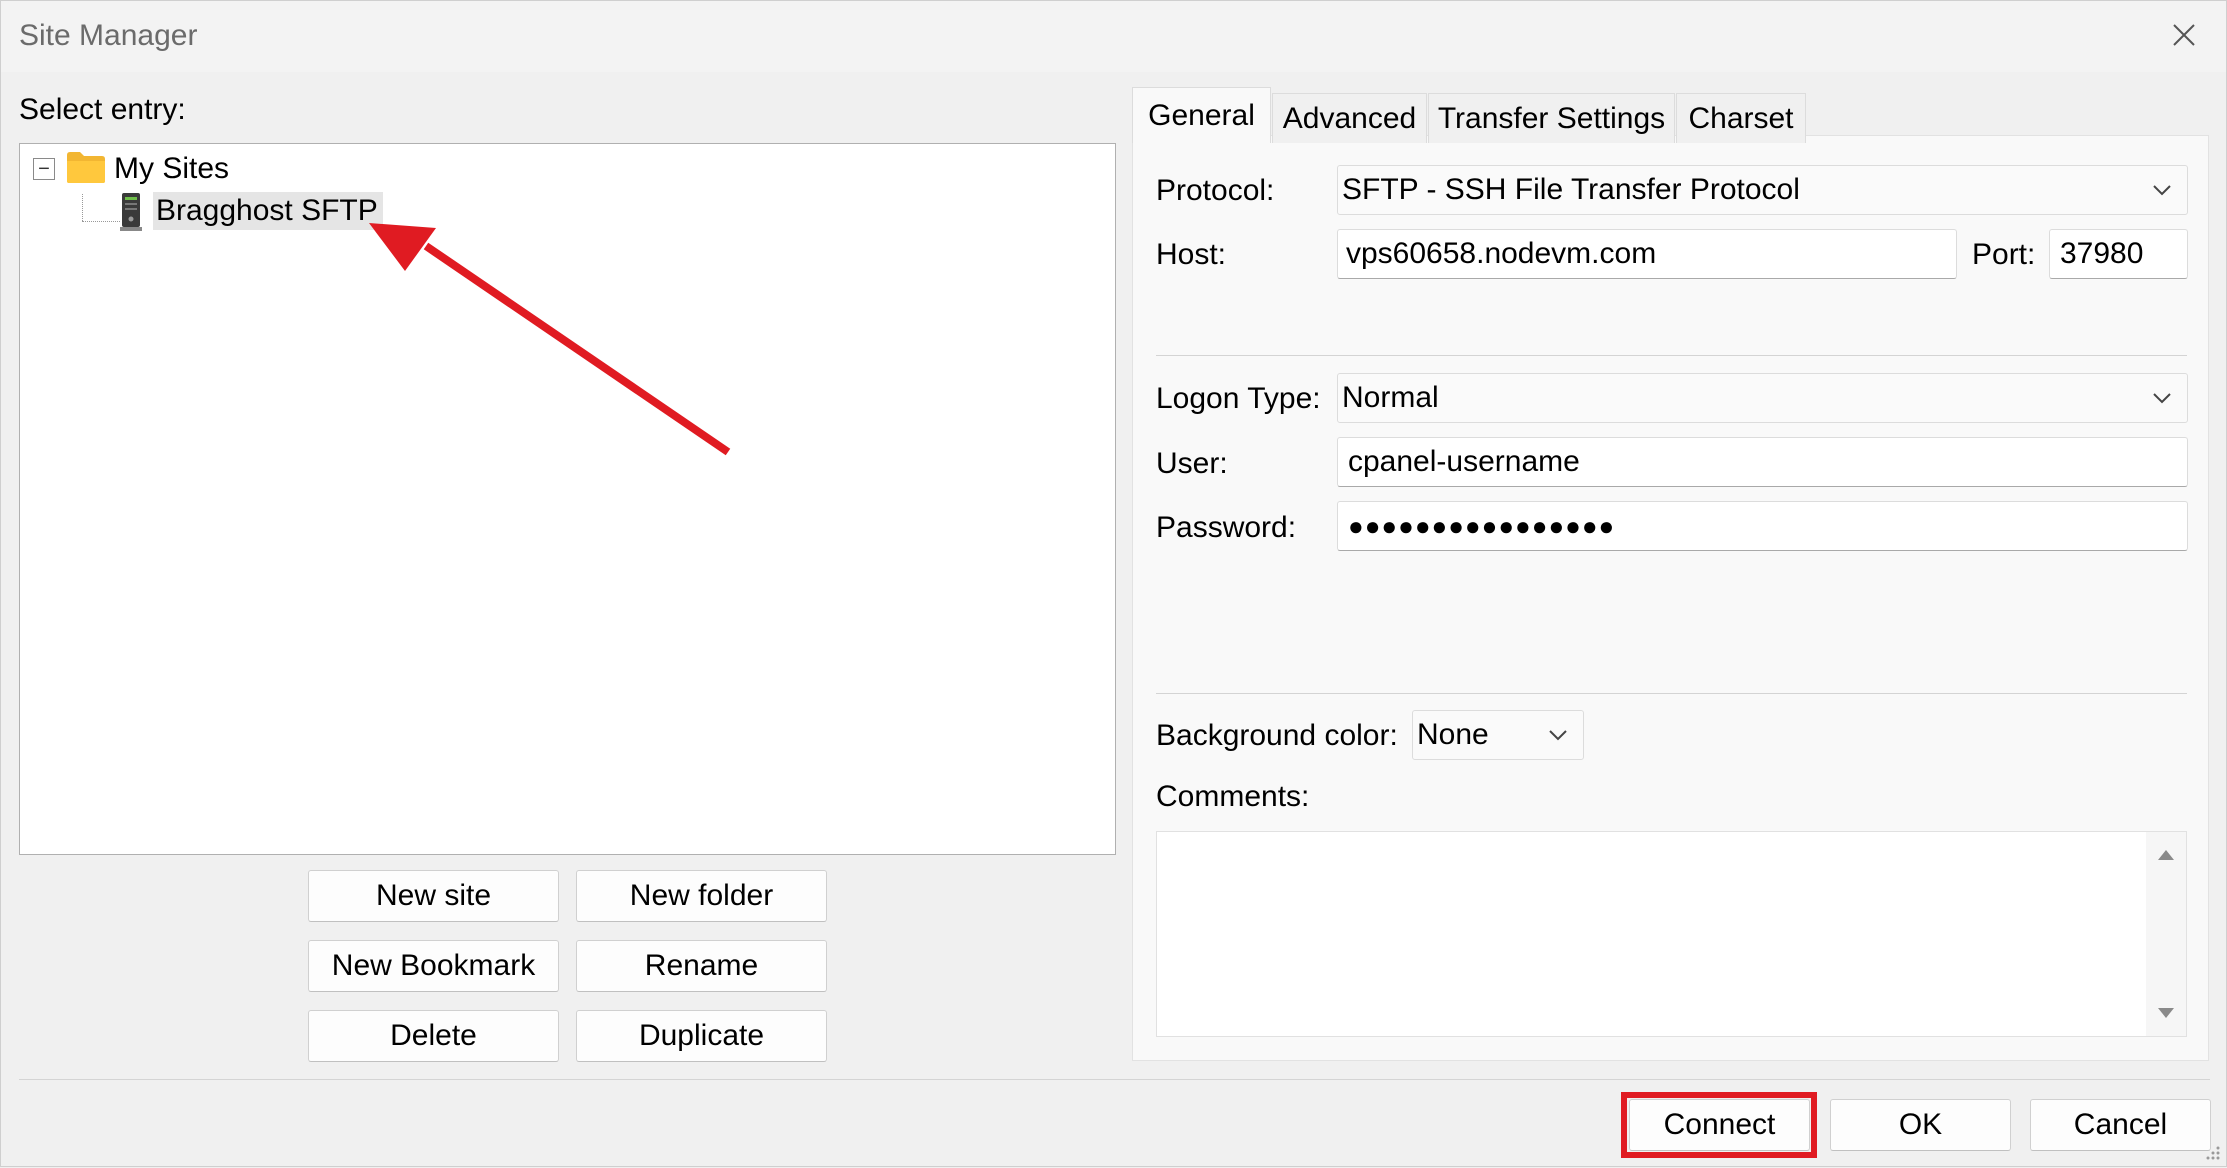 This screenshot has height=1168, width=2227. I want to click on user-label: User:, so click(1192, 463).